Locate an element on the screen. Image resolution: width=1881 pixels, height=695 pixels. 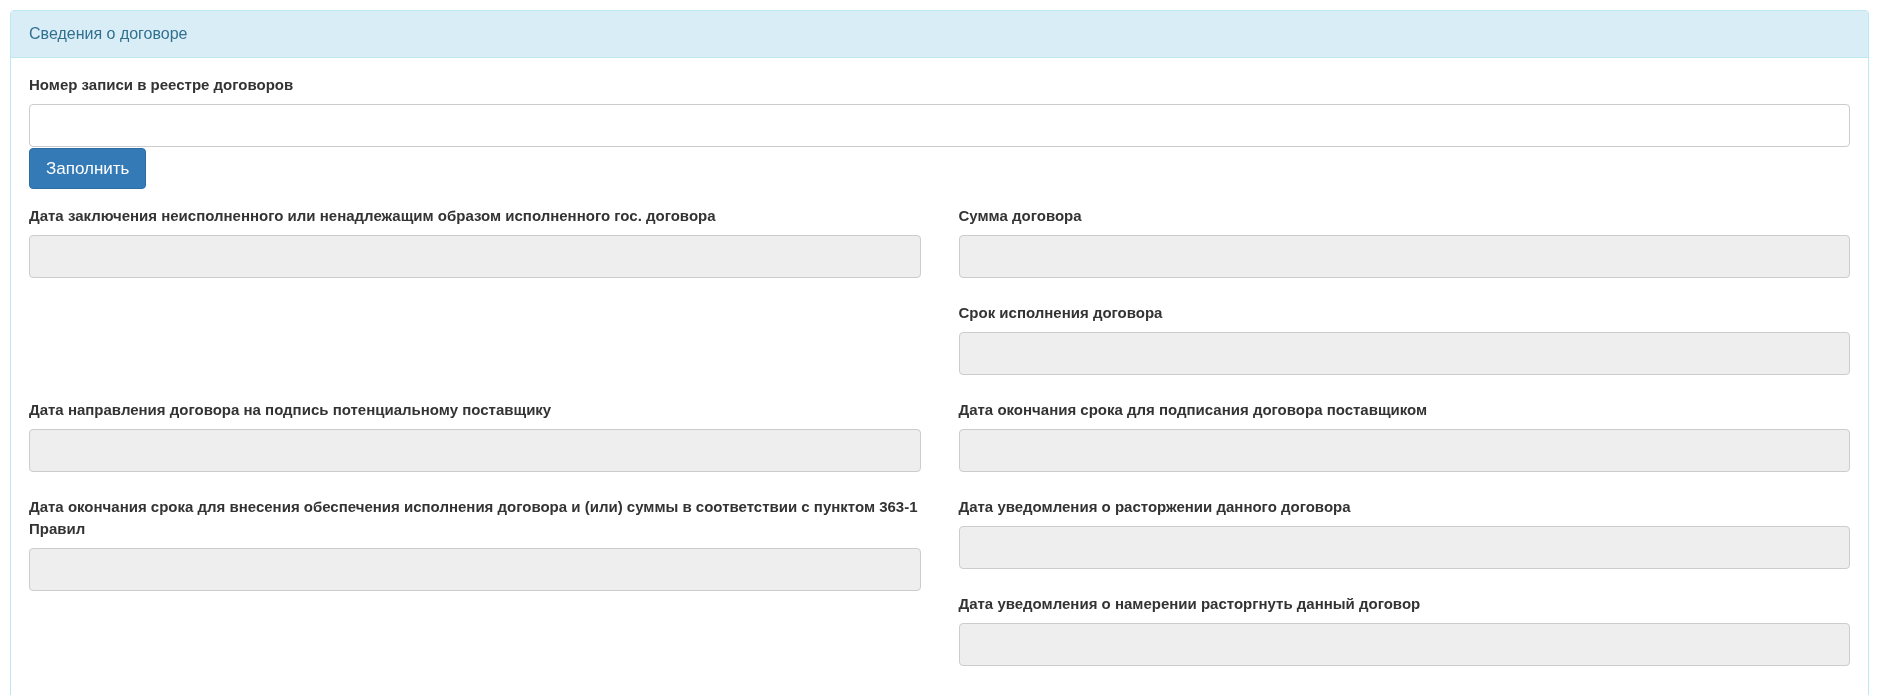
panel-title: Сведения о договоре is located at coordinates (939, 34).